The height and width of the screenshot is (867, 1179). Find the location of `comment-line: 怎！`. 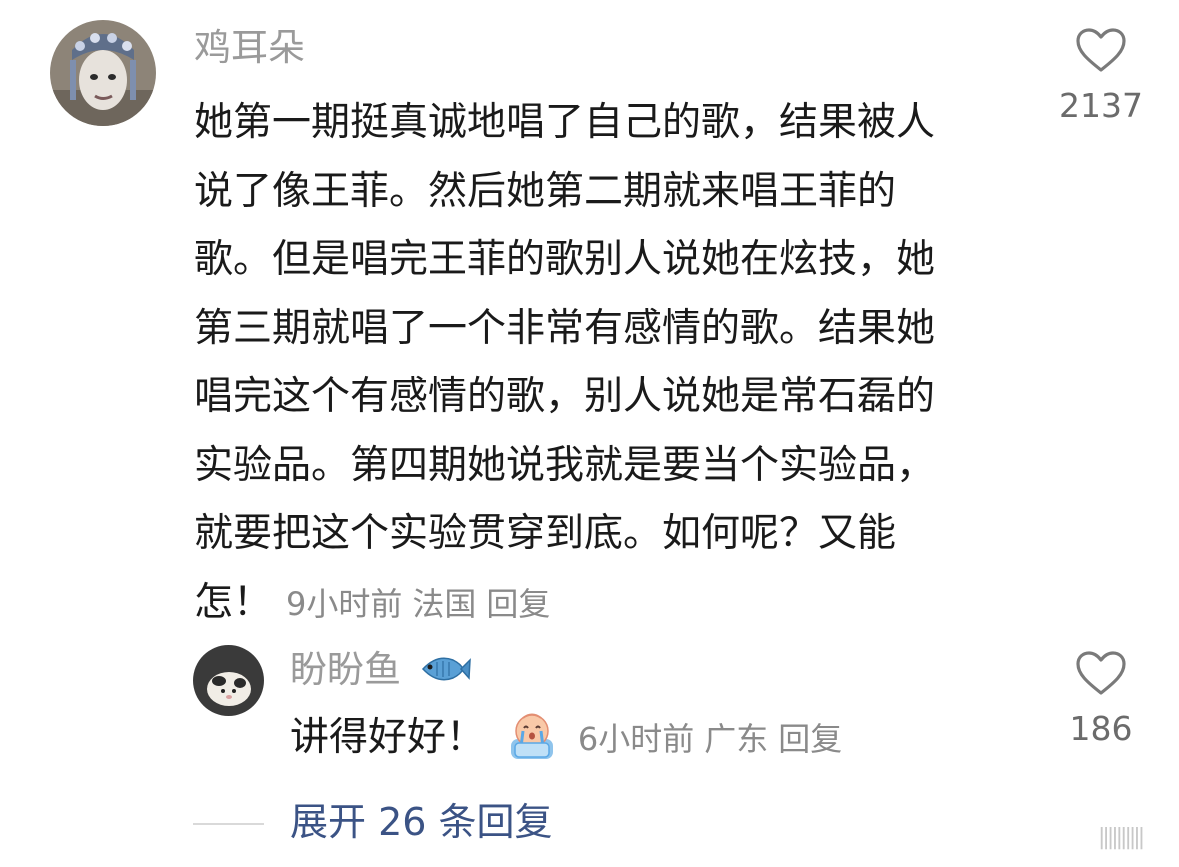

comment-line: 怎！ is located at coordinates (233, 602).